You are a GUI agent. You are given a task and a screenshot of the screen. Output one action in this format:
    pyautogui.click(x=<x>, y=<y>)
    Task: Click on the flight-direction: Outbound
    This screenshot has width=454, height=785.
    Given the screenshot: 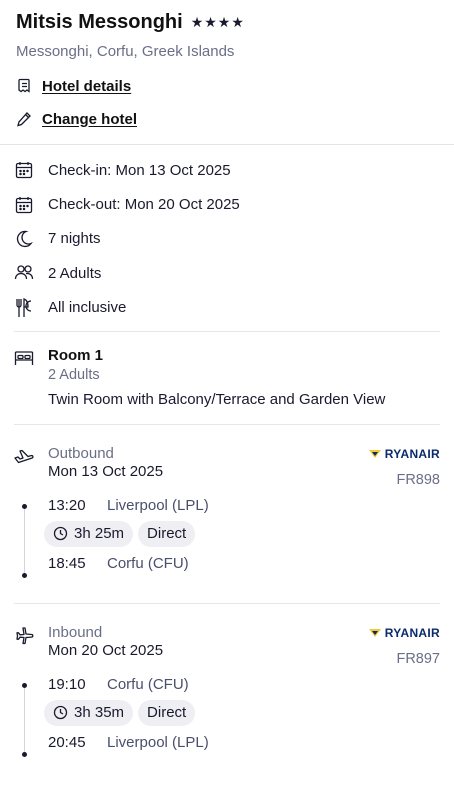 What is the action you would take?
    pyautogui.click(x=81, y=453)
    